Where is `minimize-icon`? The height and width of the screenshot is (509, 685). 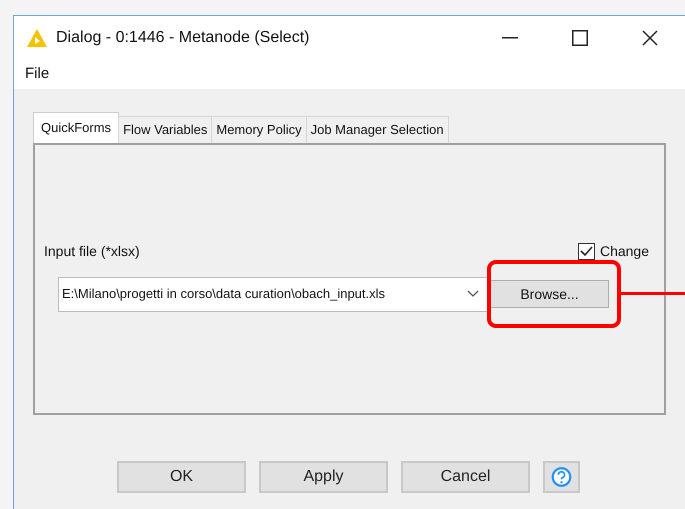
minimize-icon is located at coordinates (510, 38).